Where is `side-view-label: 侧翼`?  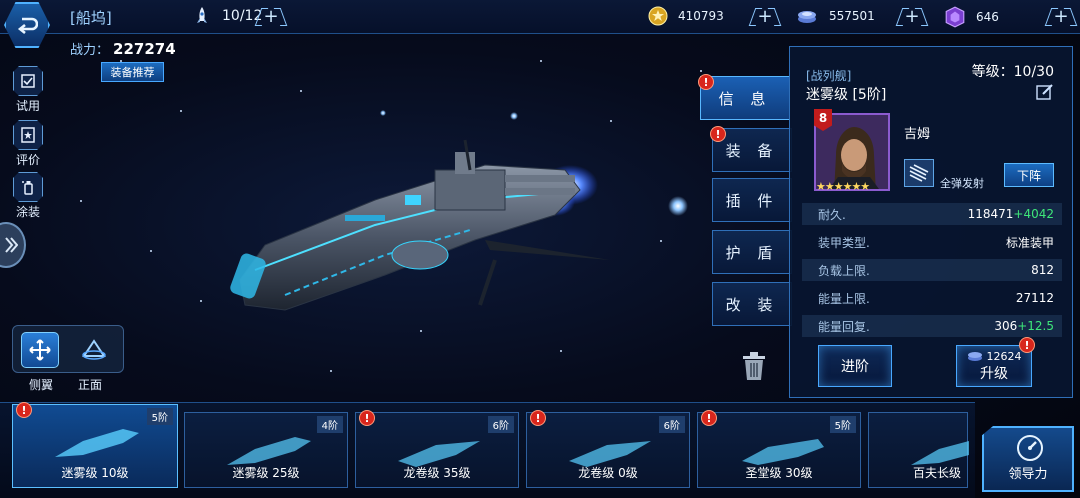
side-view-label: 侧翼 is located at coordinates (41, 385).